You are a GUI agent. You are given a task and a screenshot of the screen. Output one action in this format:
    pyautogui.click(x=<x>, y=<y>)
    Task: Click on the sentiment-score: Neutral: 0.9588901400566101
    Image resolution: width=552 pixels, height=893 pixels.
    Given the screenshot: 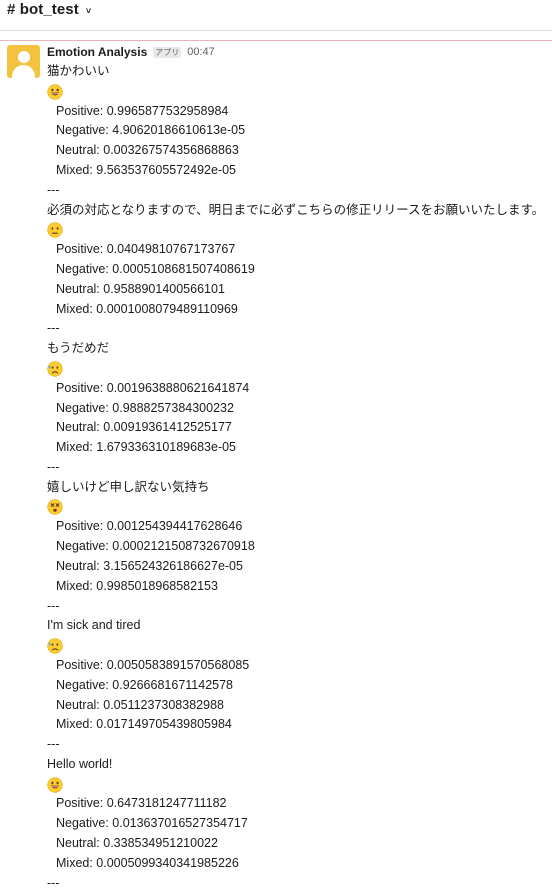 What is the action you would take?
    pyautogui.click(x=140, y=288)
    